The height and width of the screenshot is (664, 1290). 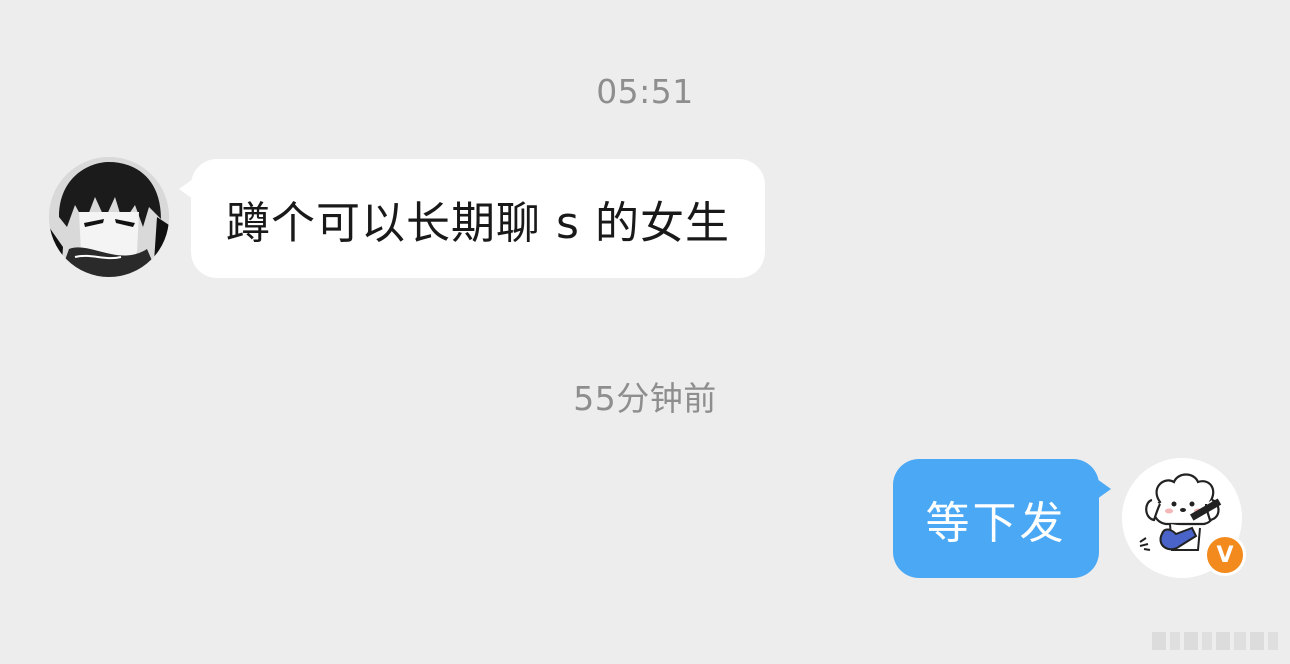 I want to click on incoming-message-text: 蹲个可以长期聊 s 的女生, so click(x=478, y=223).